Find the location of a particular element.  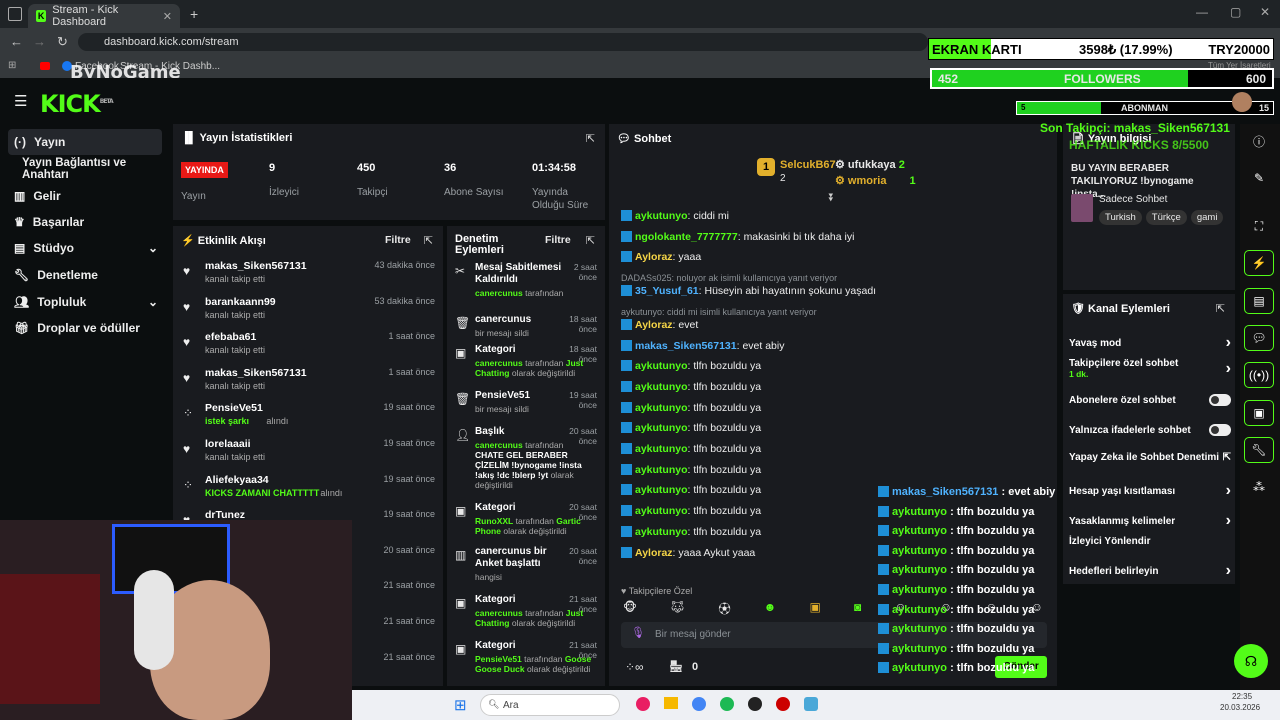

activity-row: ♥ efebaba61 kanalı takip etti 1 saat önce is located at coordinates (309, 346).